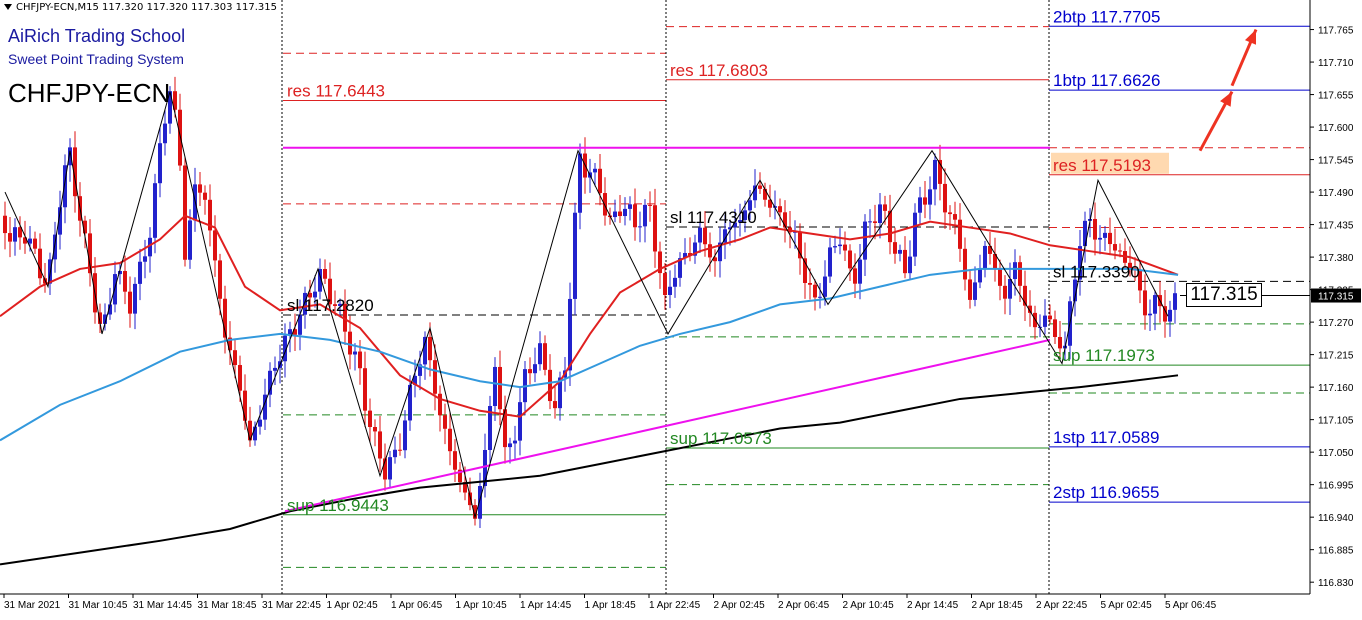  I want to click on current-price-tag: 117.315, so click(1336, 297).